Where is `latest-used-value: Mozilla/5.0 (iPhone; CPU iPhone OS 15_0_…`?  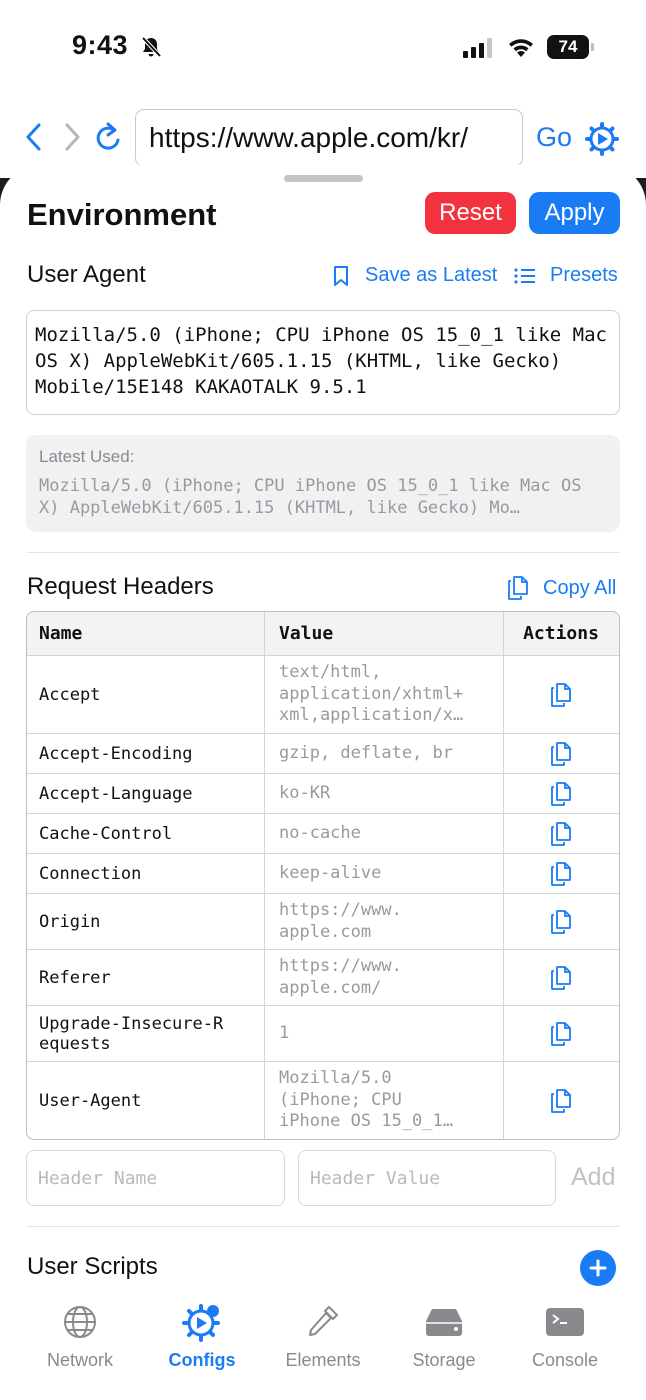 latest-used-value: Mozilla/5.0 (iPhone; CPU iPhone OS 15_0_… is located at coordinates (310, 497).